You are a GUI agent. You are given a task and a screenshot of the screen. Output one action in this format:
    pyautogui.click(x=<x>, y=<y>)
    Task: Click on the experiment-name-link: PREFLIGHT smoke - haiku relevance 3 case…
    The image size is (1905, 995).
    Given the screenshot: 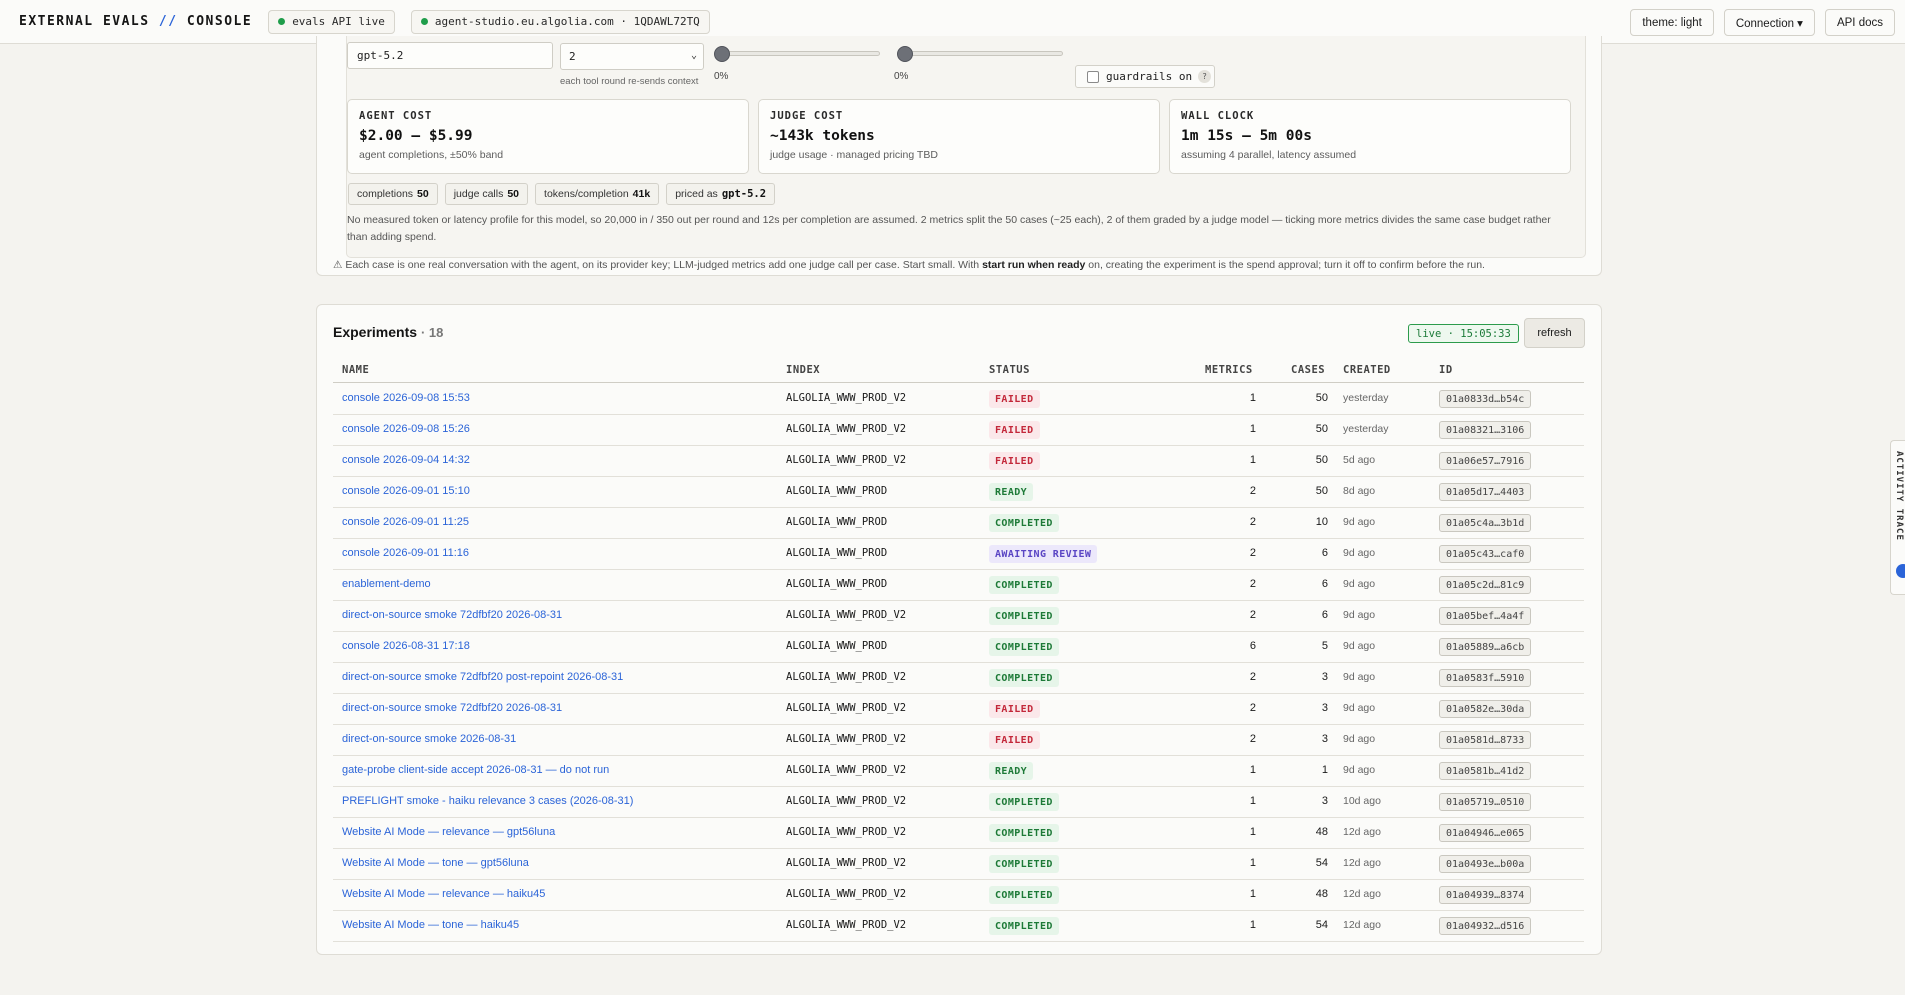 What is the action you would take?
    pyautogui.click(x=487, y=801)
    